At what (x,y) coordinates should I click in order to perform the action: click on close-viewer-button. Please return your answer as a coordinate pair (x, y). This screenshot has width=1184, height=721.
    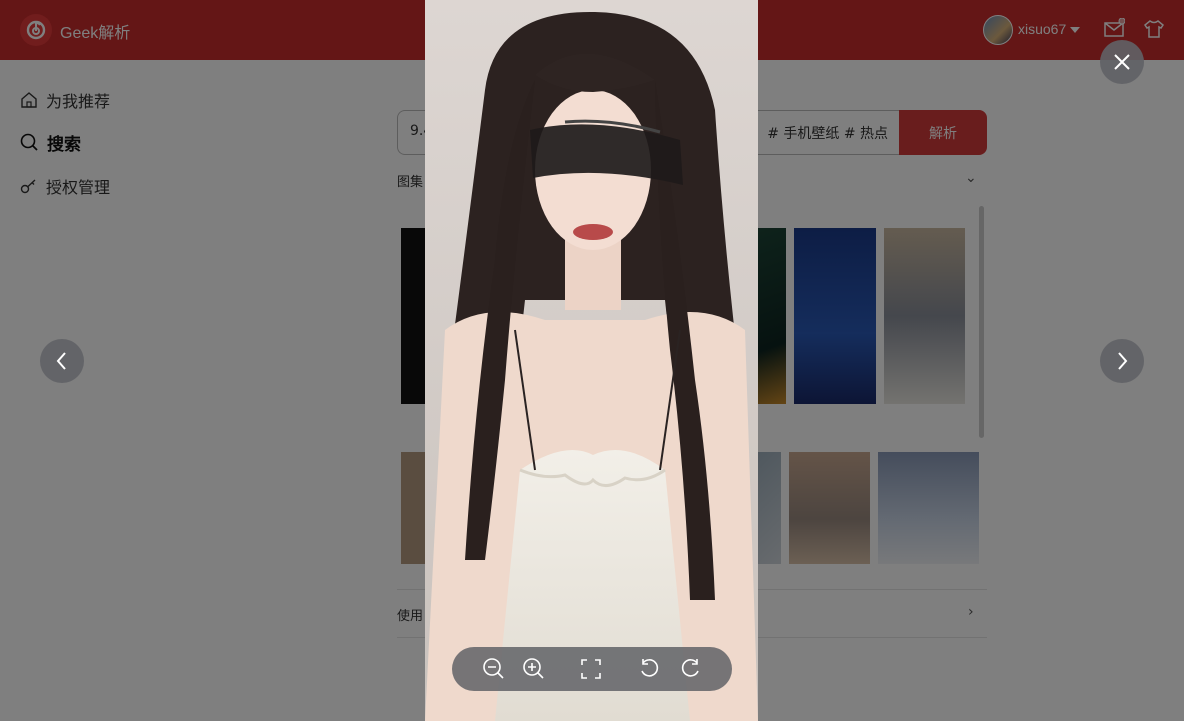
    Looking at the image, I should click on (1122, 62).